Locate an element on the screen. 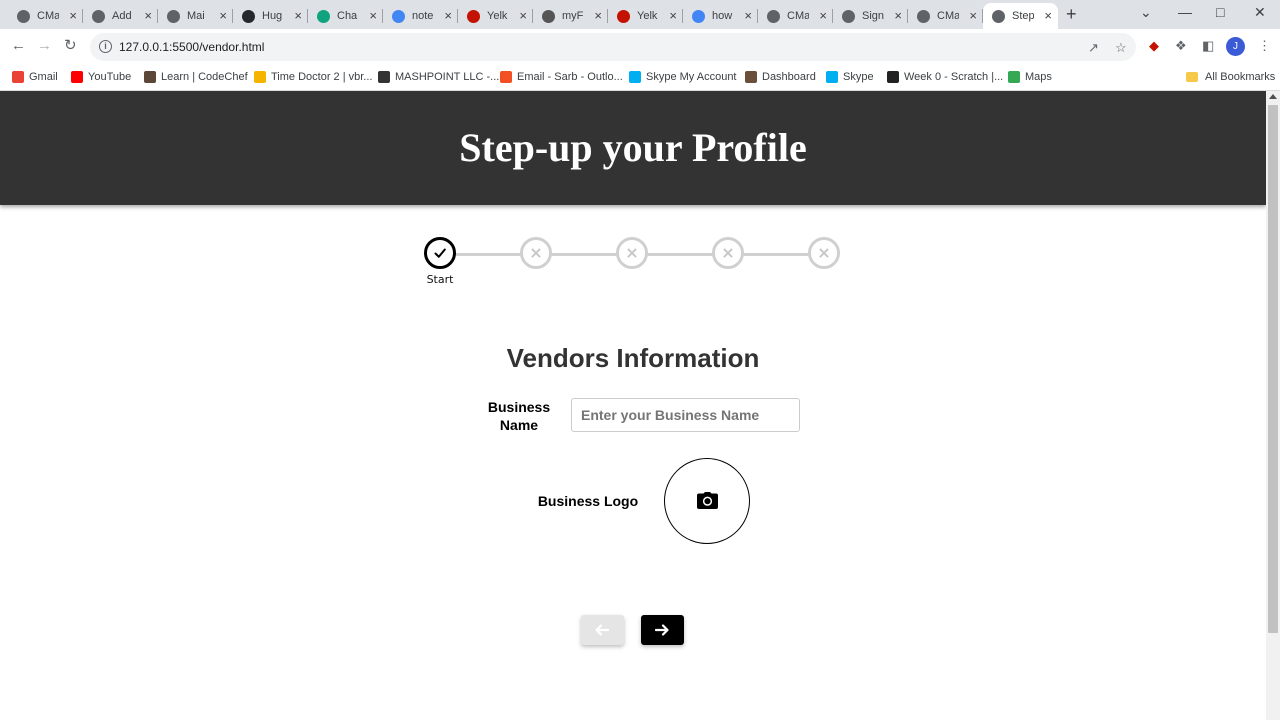 The height and width of the screenshot is (720, 1280). side-panel-icon: ◧ is located at coordinates (1208, 46).